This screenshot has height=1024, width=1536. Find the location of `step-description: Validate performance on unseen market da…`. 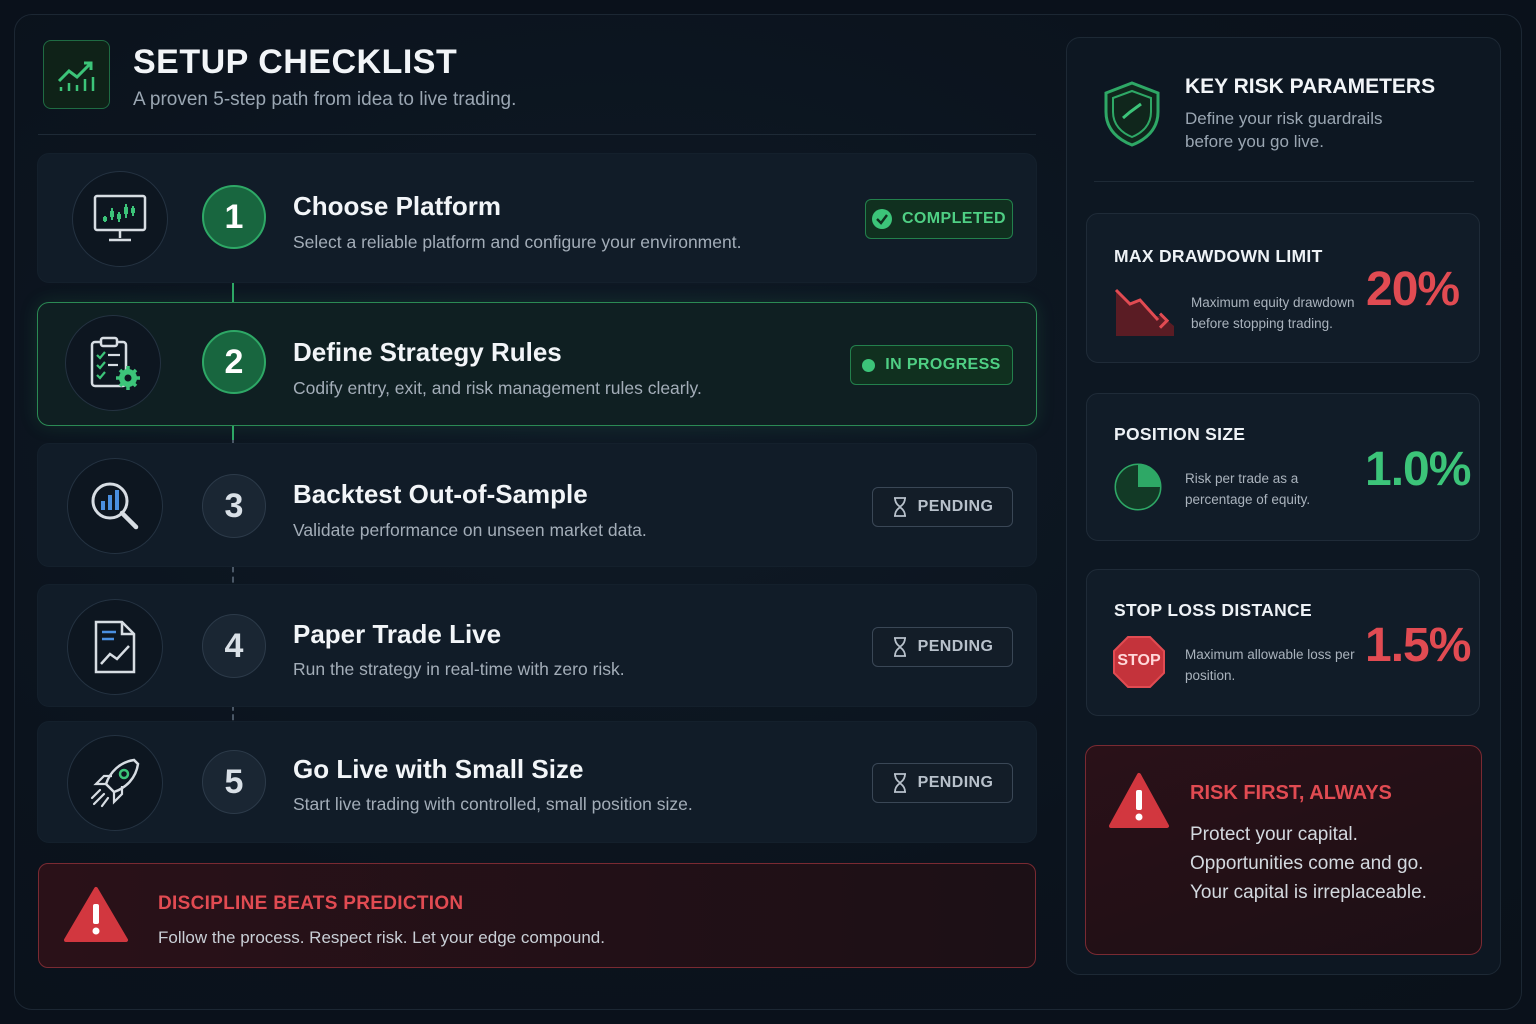

step-description: Validate performance on unseen market da… is located at coordinates (470, 530).